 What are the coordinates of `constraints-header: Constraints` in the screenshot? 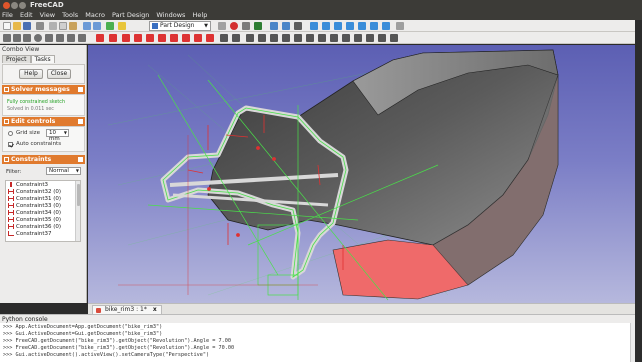 It's located at (43, 159).